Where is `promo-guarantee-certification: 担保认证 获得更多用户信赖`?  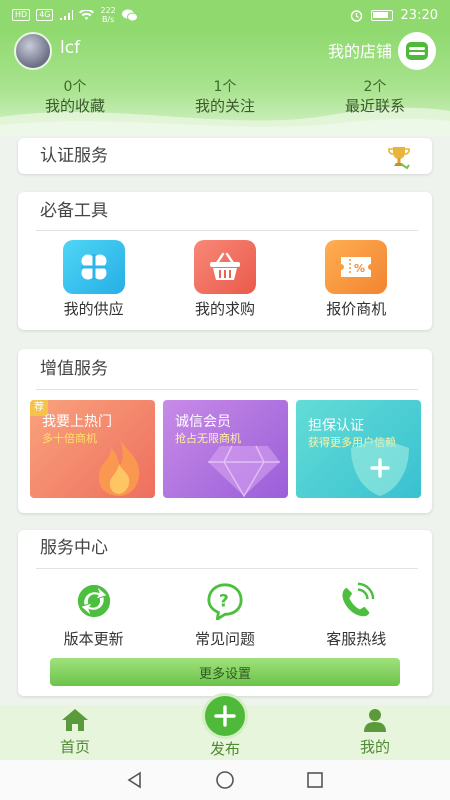 promo-guarantee-certification: 担保认证 获得更多用户信赖 is located at coordinates (358, 449).